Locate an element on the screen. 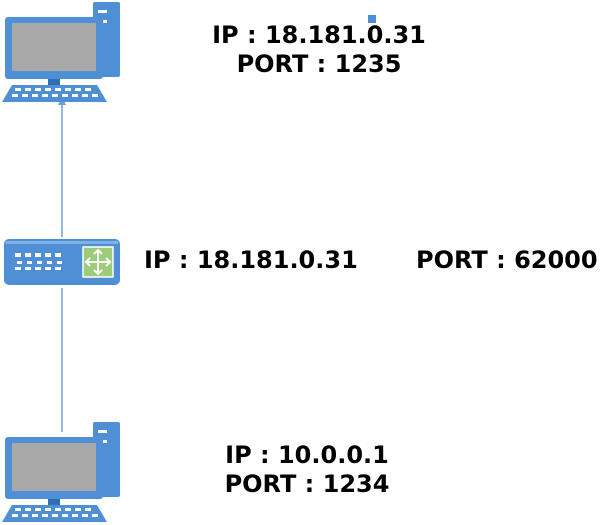 This screenshot has width=613, height=525. top-host-ip: IP : 18.181.0.31 is located at coordinates (319, 35).